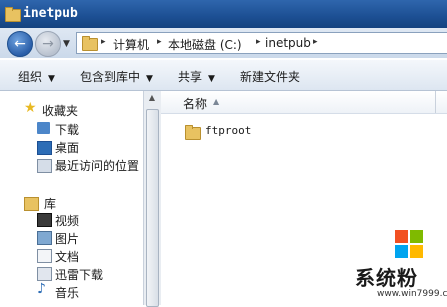  I want to click on nav-item-pictures: 图片, so click(67, 238).